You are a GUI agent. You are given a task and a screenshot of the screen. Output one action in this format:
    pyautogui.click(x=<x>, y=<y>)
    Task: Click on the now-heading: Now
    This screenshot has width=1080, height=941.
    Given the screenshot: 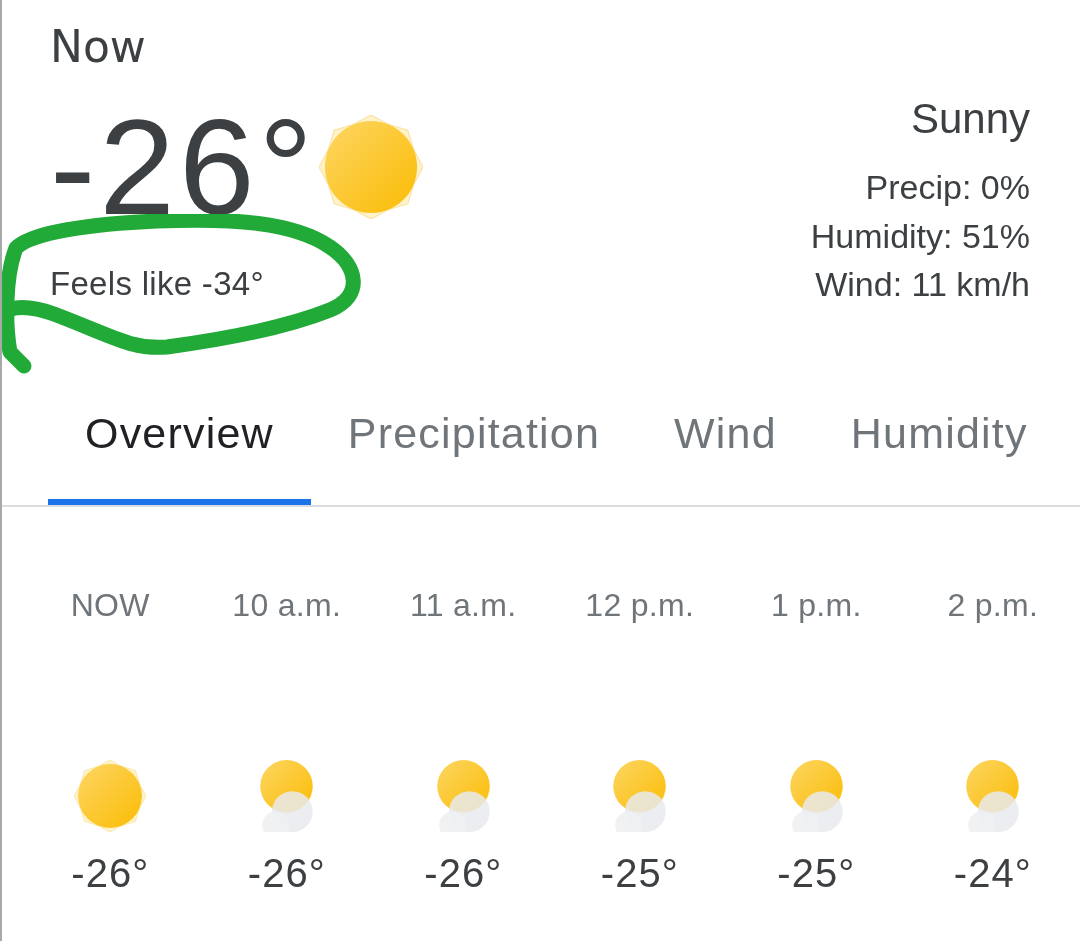 What is the action you would take?
    pyautogui.click(x=98, y=47)
    